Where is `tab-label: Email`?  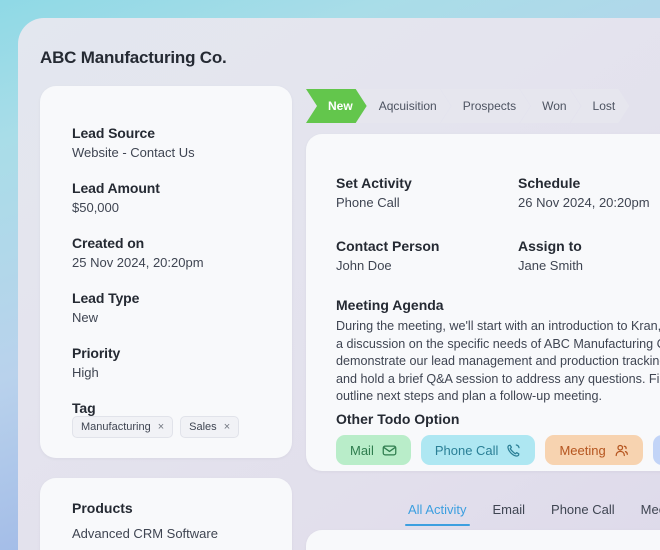 tab-label: Email is located at coordinates (509, 509).